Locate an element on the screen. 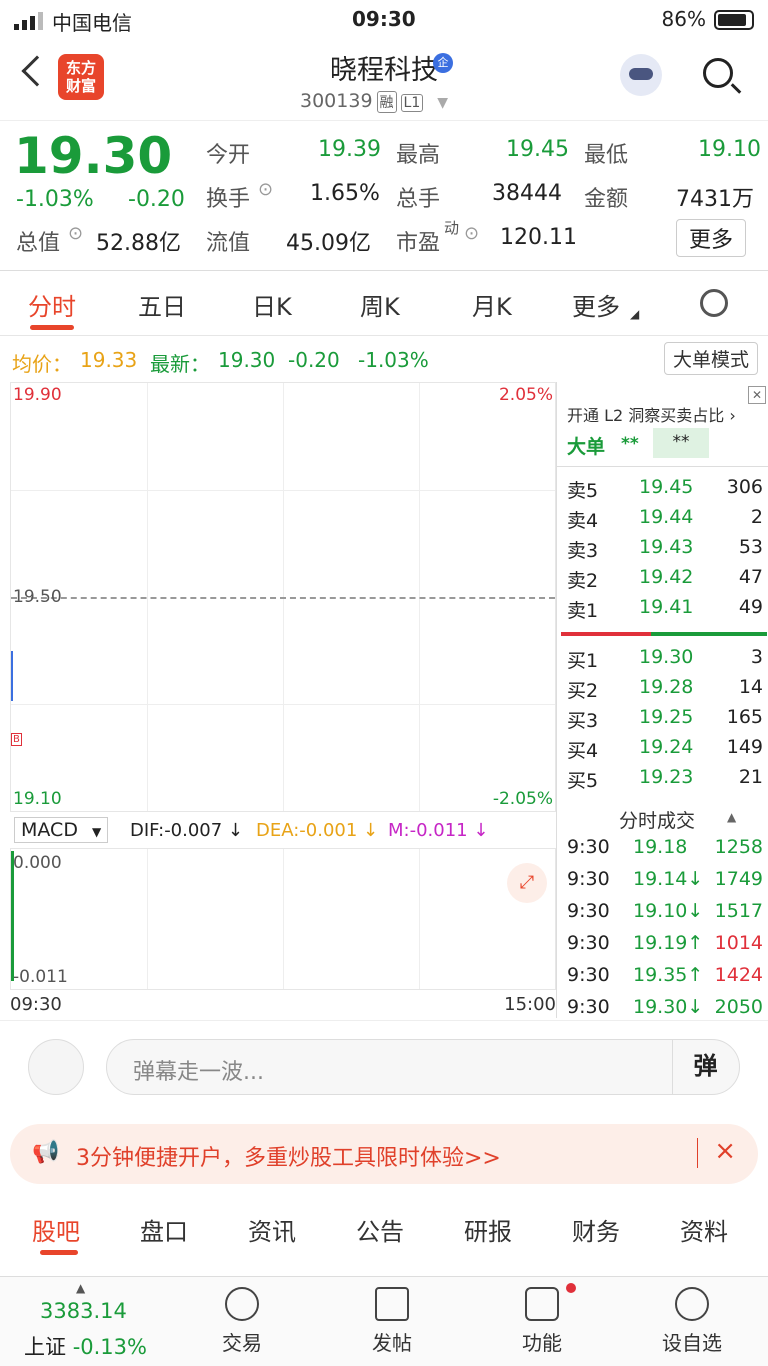  index-summary: 上证 -0.13% is located at coordinates (85, 1346).